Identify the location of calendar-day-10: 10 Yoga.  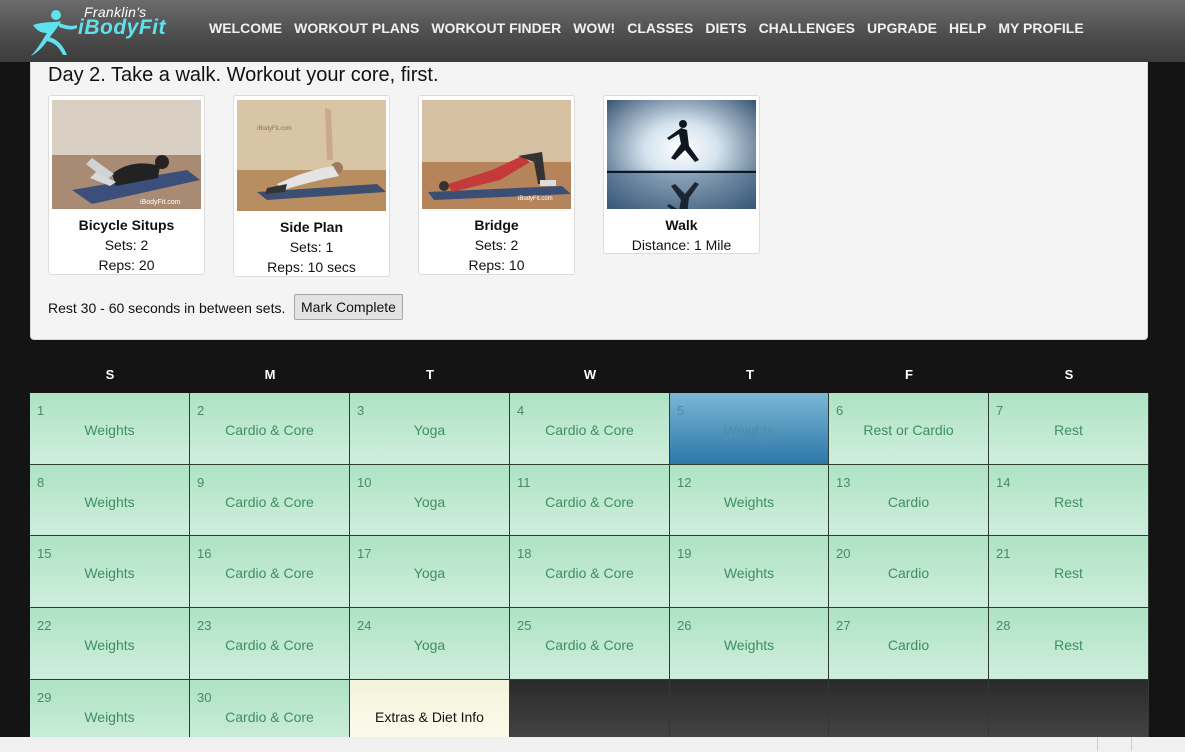
(430, 500).